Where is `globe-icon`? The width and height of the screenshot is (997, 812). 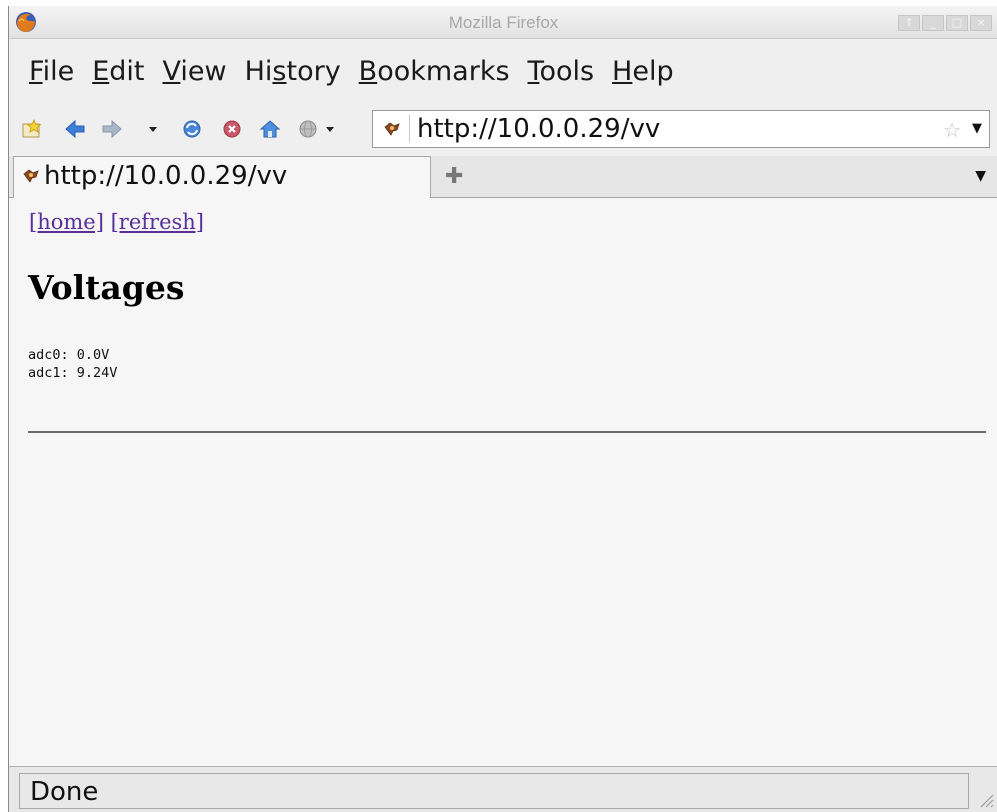 globe-icon is located at coordinates (308, 129).